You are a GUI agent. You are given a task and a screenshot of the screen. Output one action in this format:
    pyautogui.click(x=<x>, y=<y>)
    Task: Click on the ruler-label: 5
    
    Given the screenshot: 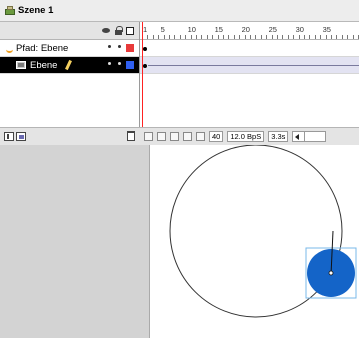 What is the action you would take?
    pyautogui.click(x=162, y=29)
    